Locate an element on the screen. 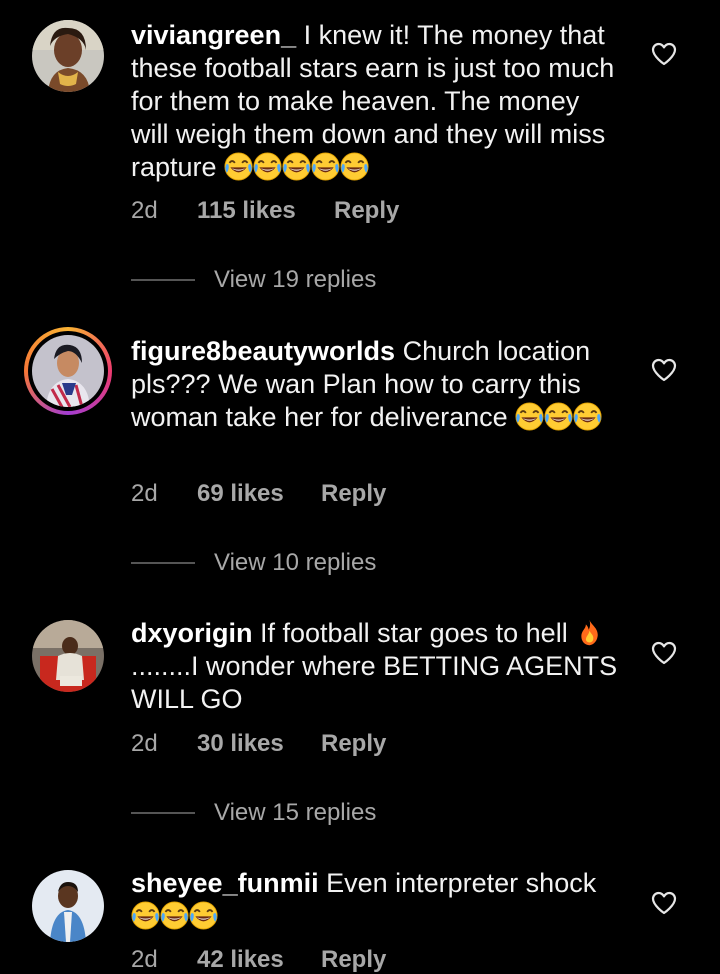 The image size is (720, 974). comment-meta: 2d 69 likes Reply is located at coordinates (258, 494).